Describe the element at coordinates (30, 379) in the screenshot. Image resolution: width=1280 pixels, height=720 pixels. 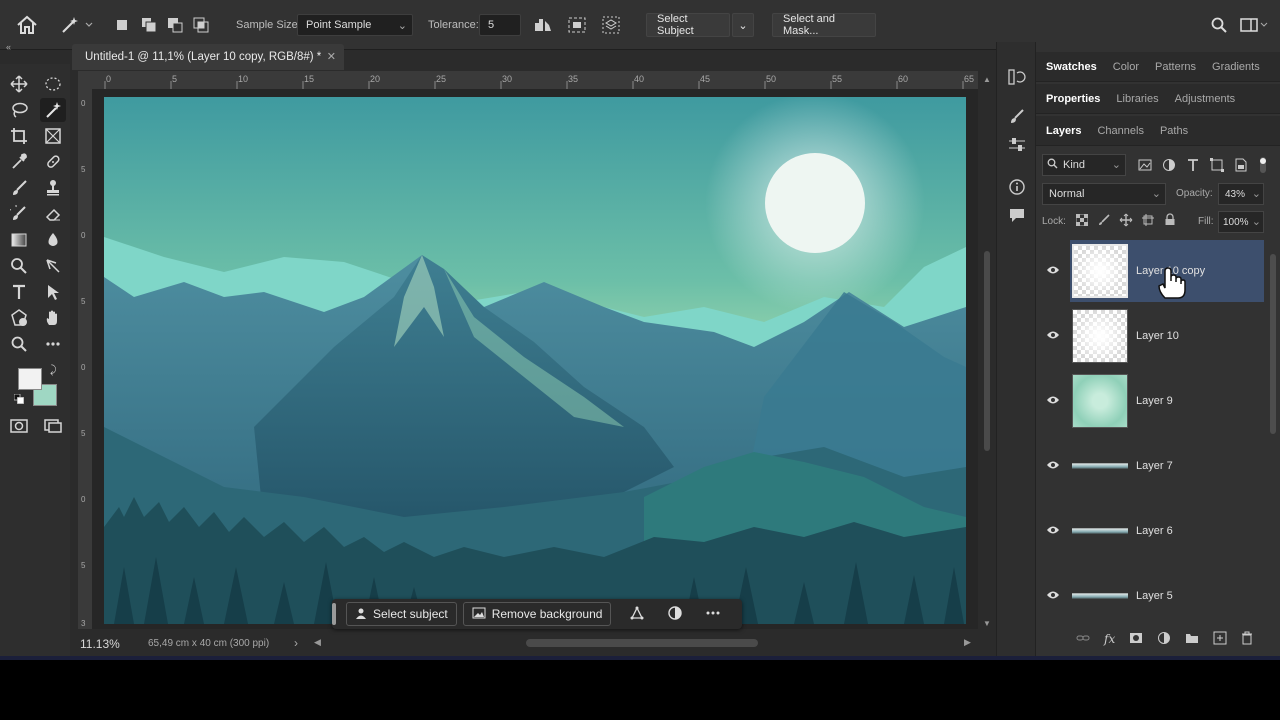
I see `foreground-color-swatch` at that location.